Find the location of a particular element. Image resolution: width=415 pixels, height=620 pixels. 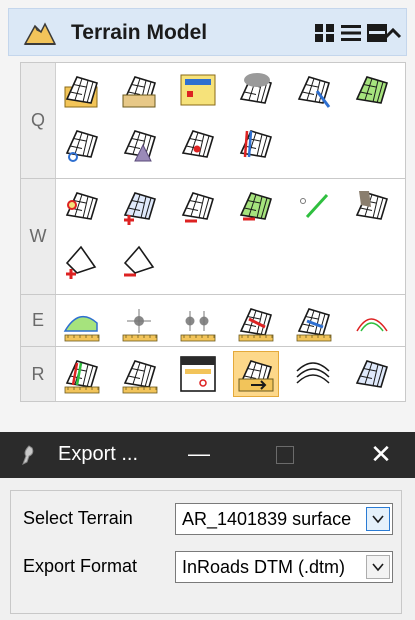

drape-element-icon is located at coordinates (256, 325).